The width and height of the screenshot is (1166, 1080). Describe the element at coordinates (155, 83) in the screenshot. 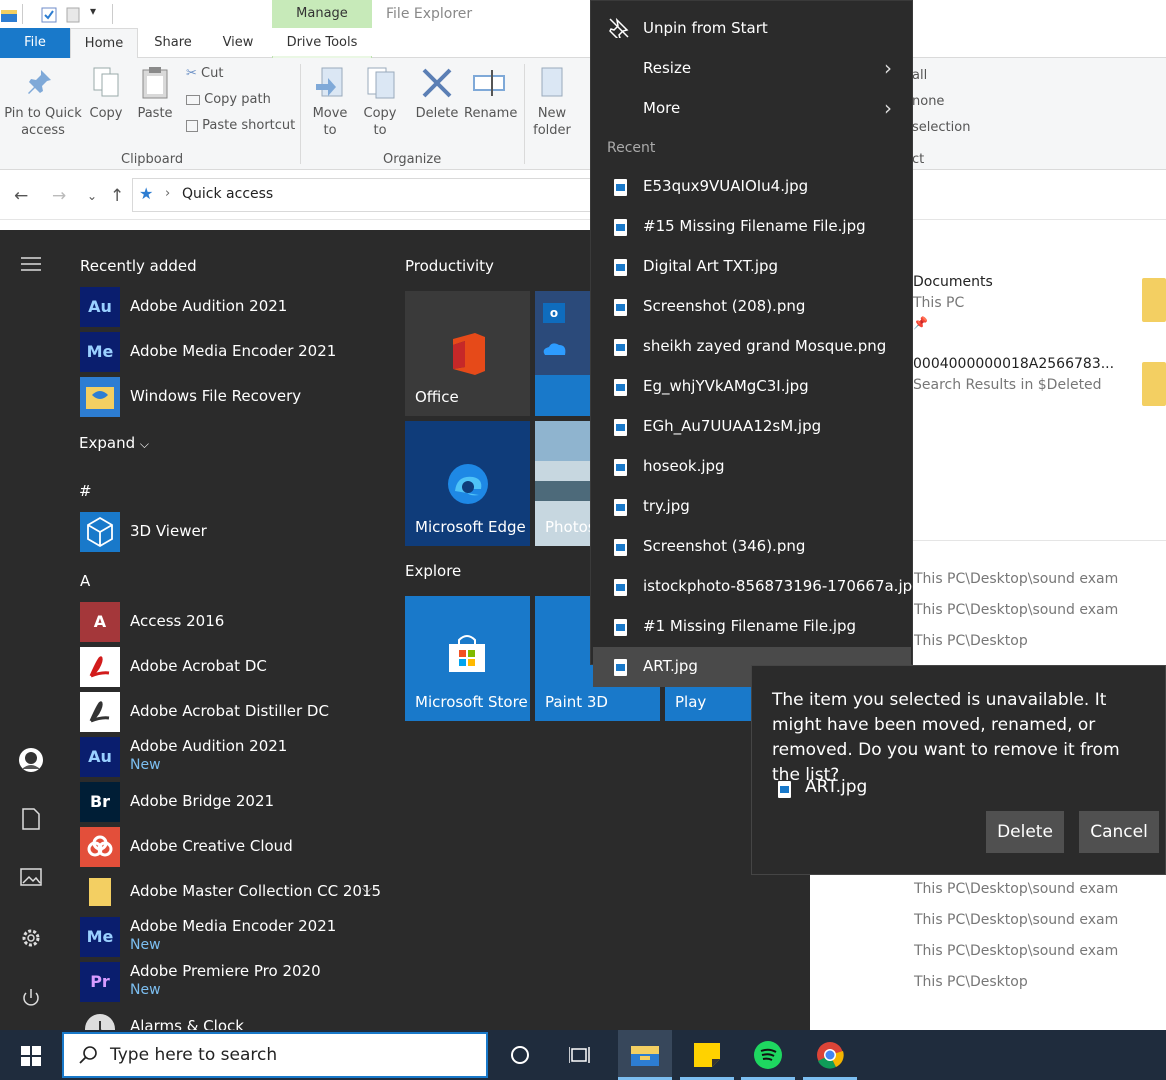

I see `paste-icon` at that location.